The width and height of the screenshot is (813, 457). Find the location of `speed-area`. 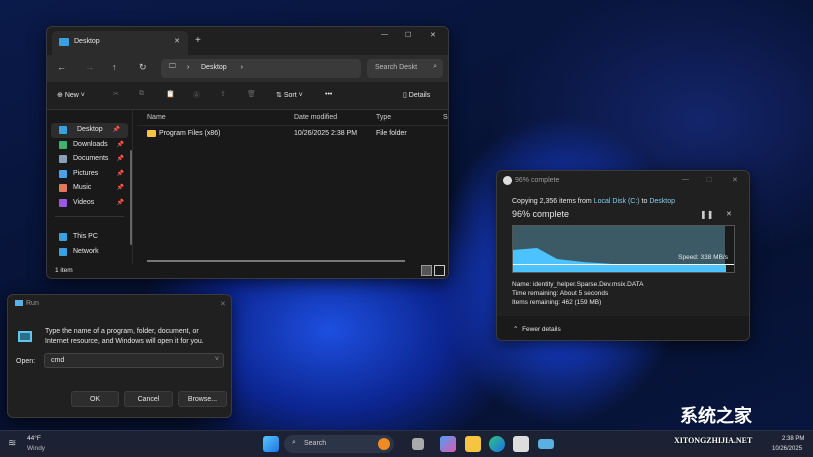

speed-area is located at coordinates (619, 260).